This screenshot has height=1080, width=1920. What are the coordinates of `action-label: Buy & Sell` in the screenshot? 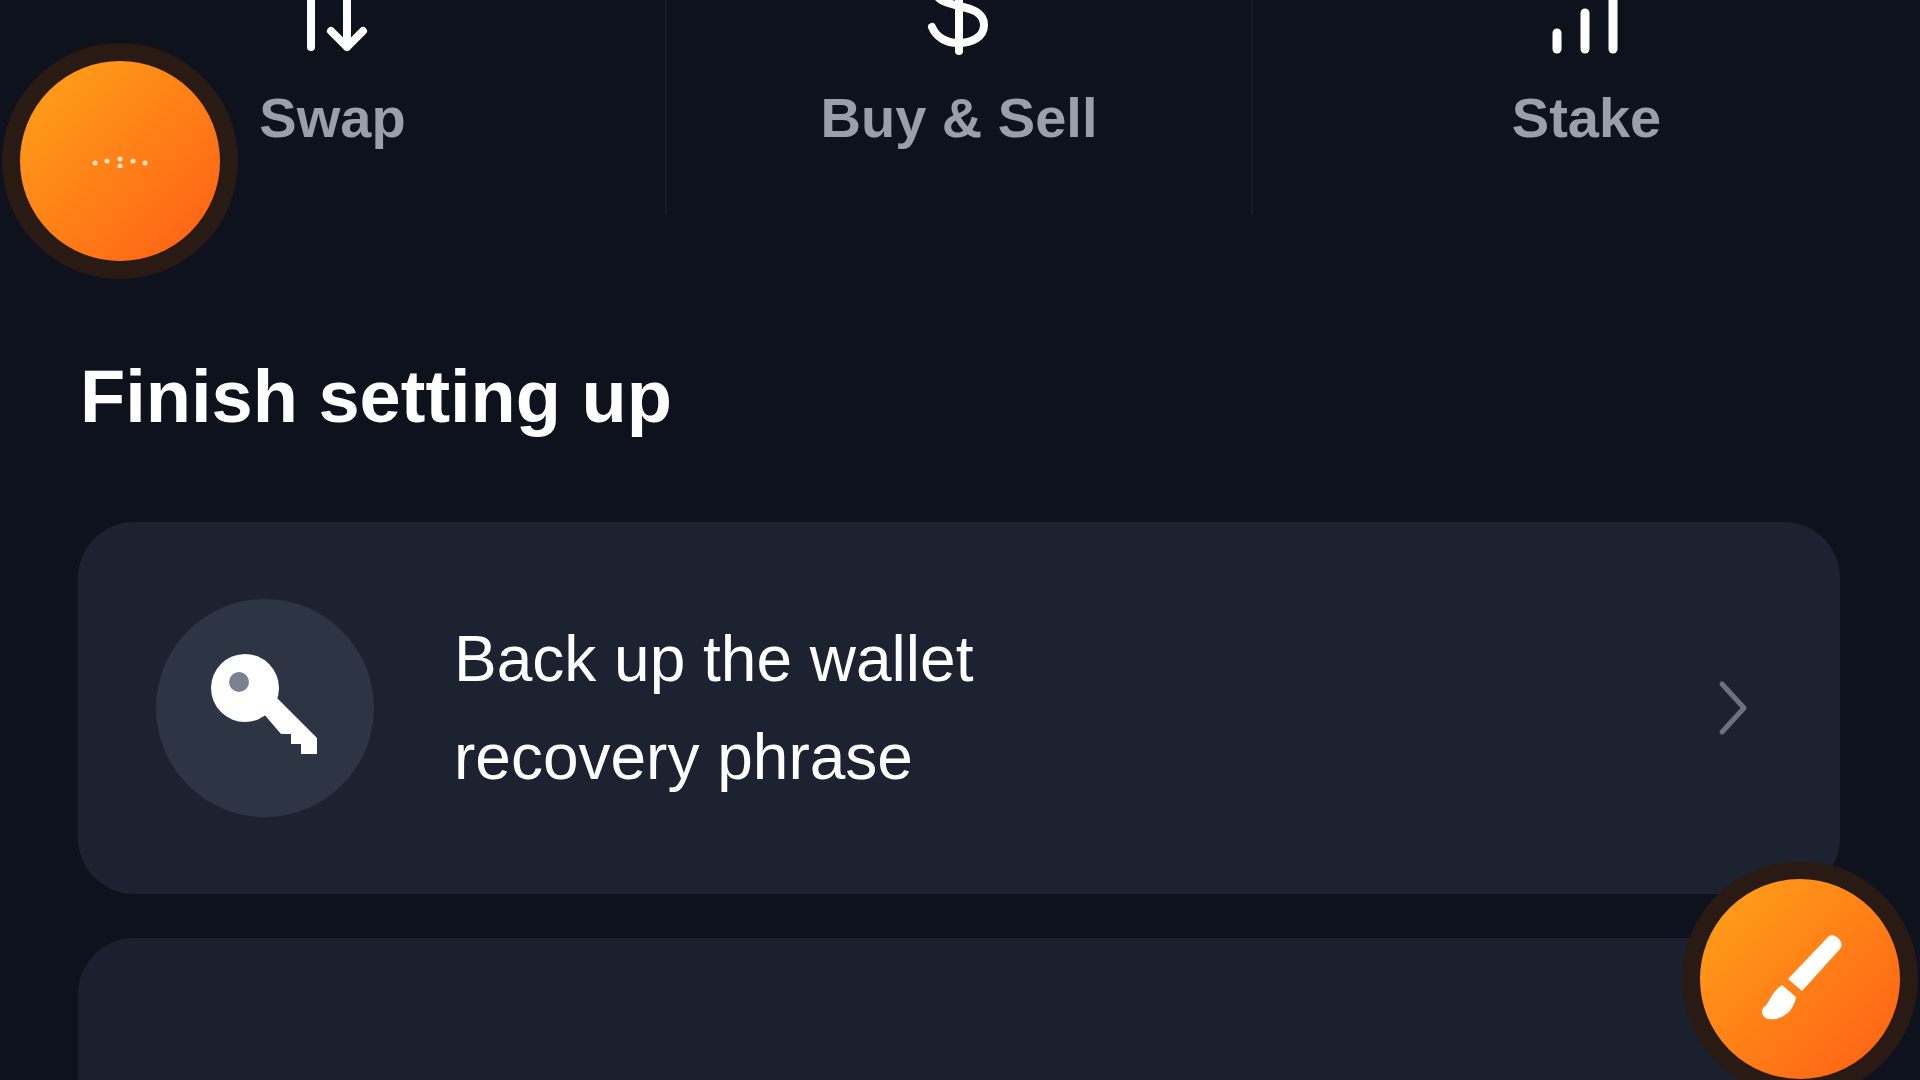 It's located at (959, 117).